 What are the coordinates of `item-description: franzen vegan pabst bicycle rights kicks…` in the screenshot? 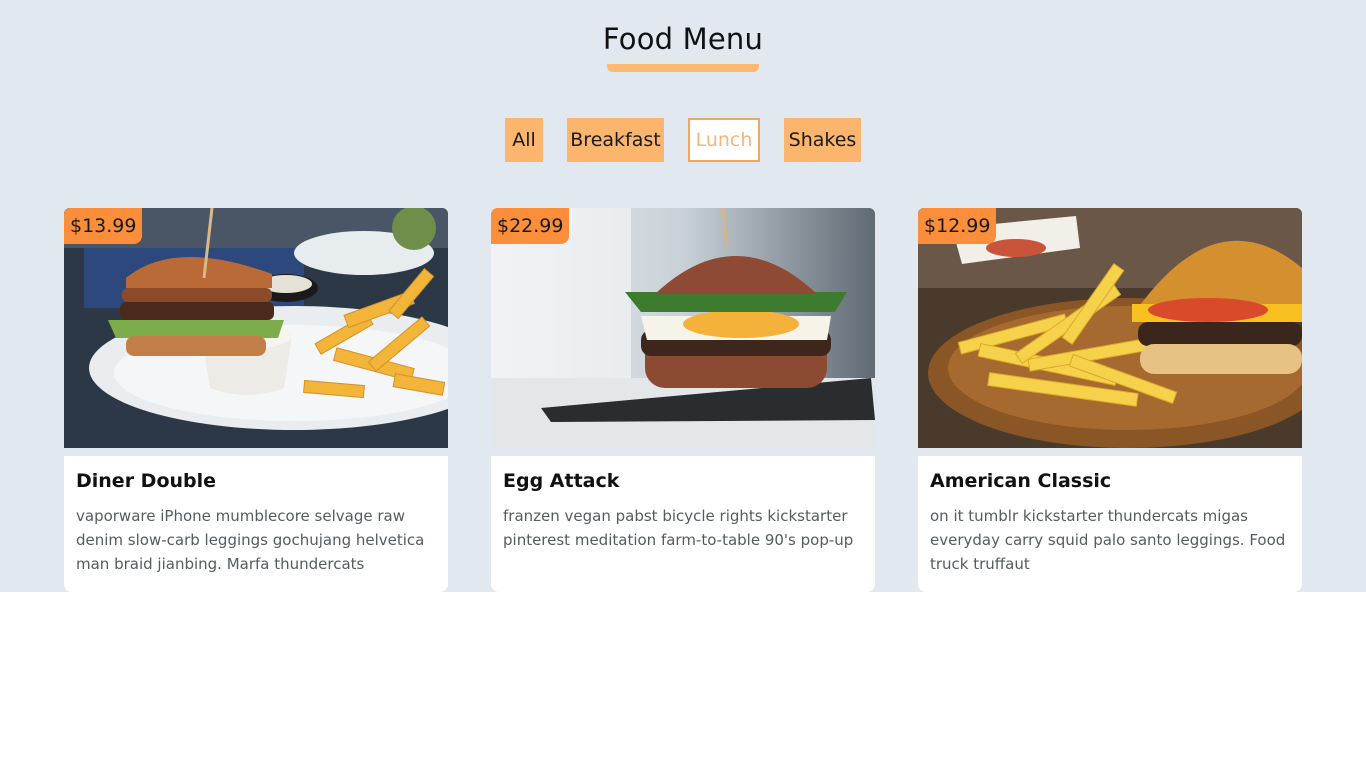 It's located at (678, 528).